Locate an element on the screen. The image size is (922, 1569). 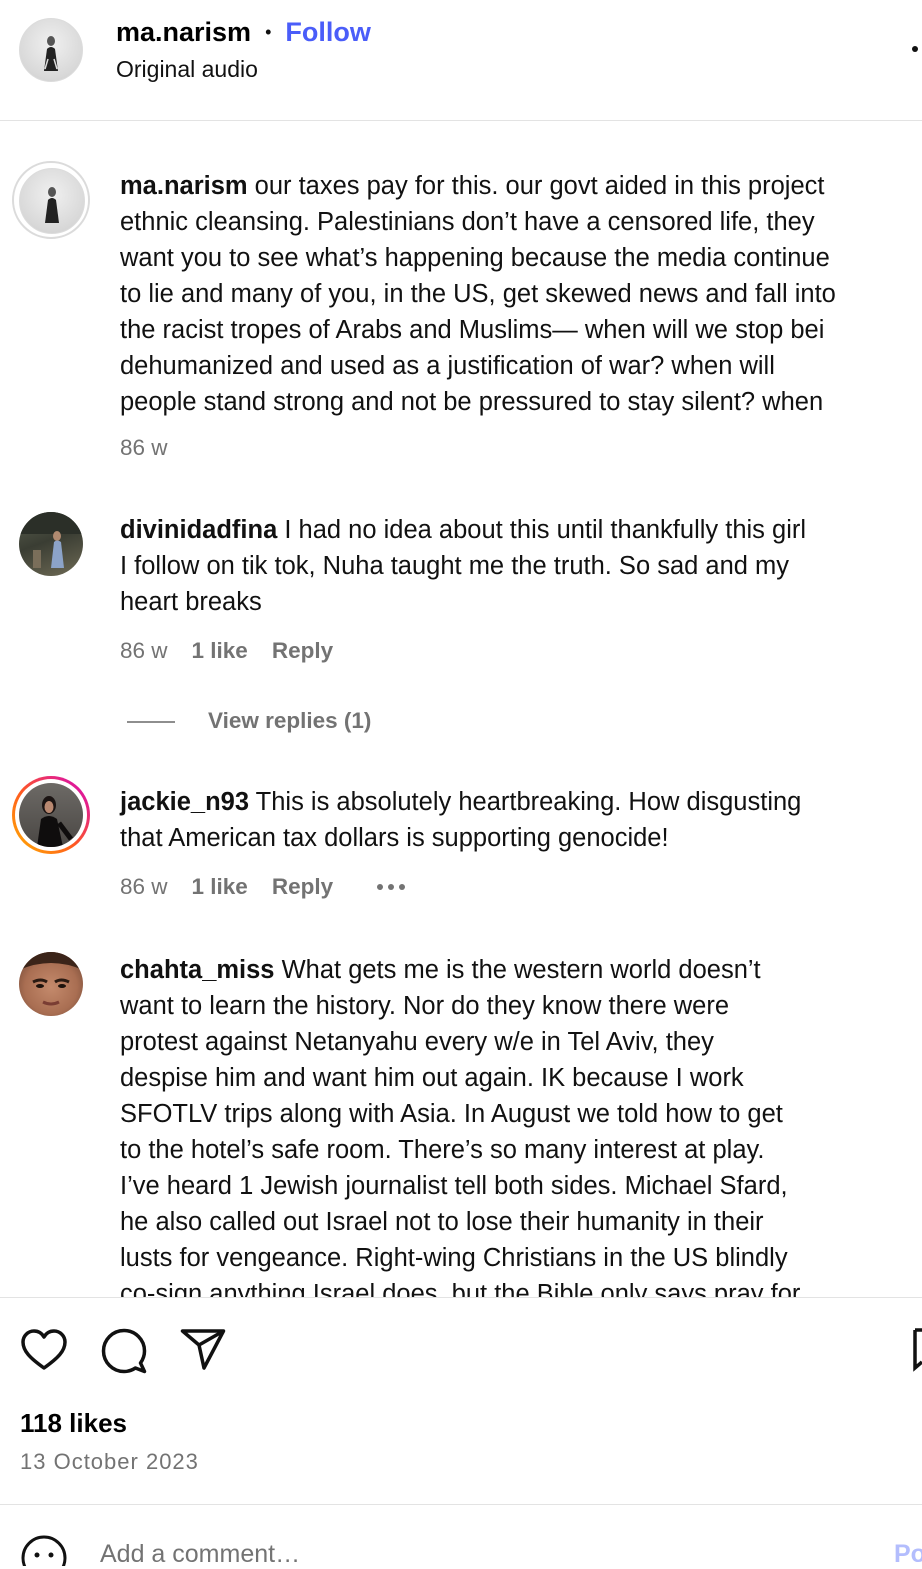
emoji-icon is located at coordinates (44, 1550).